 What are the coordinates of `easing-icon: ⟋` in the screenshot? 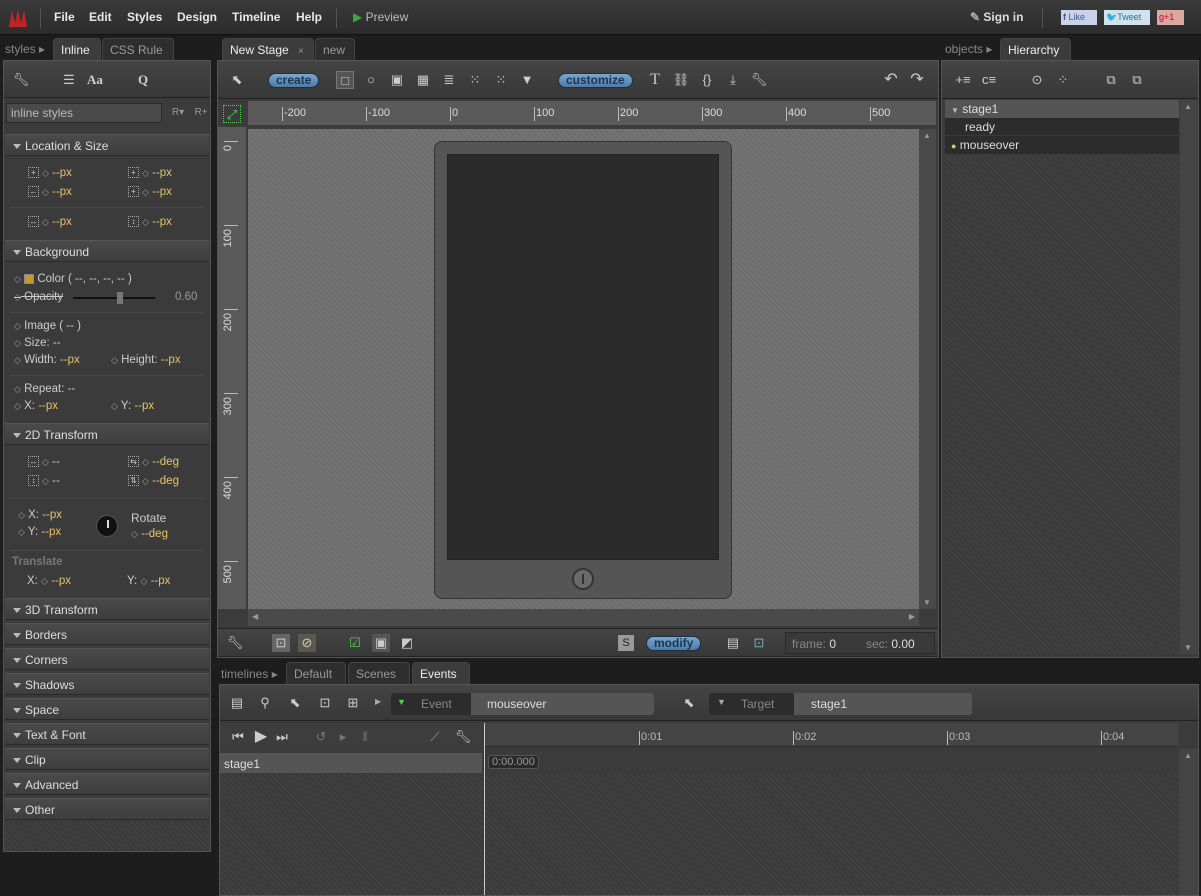 It's located at (435, 737).